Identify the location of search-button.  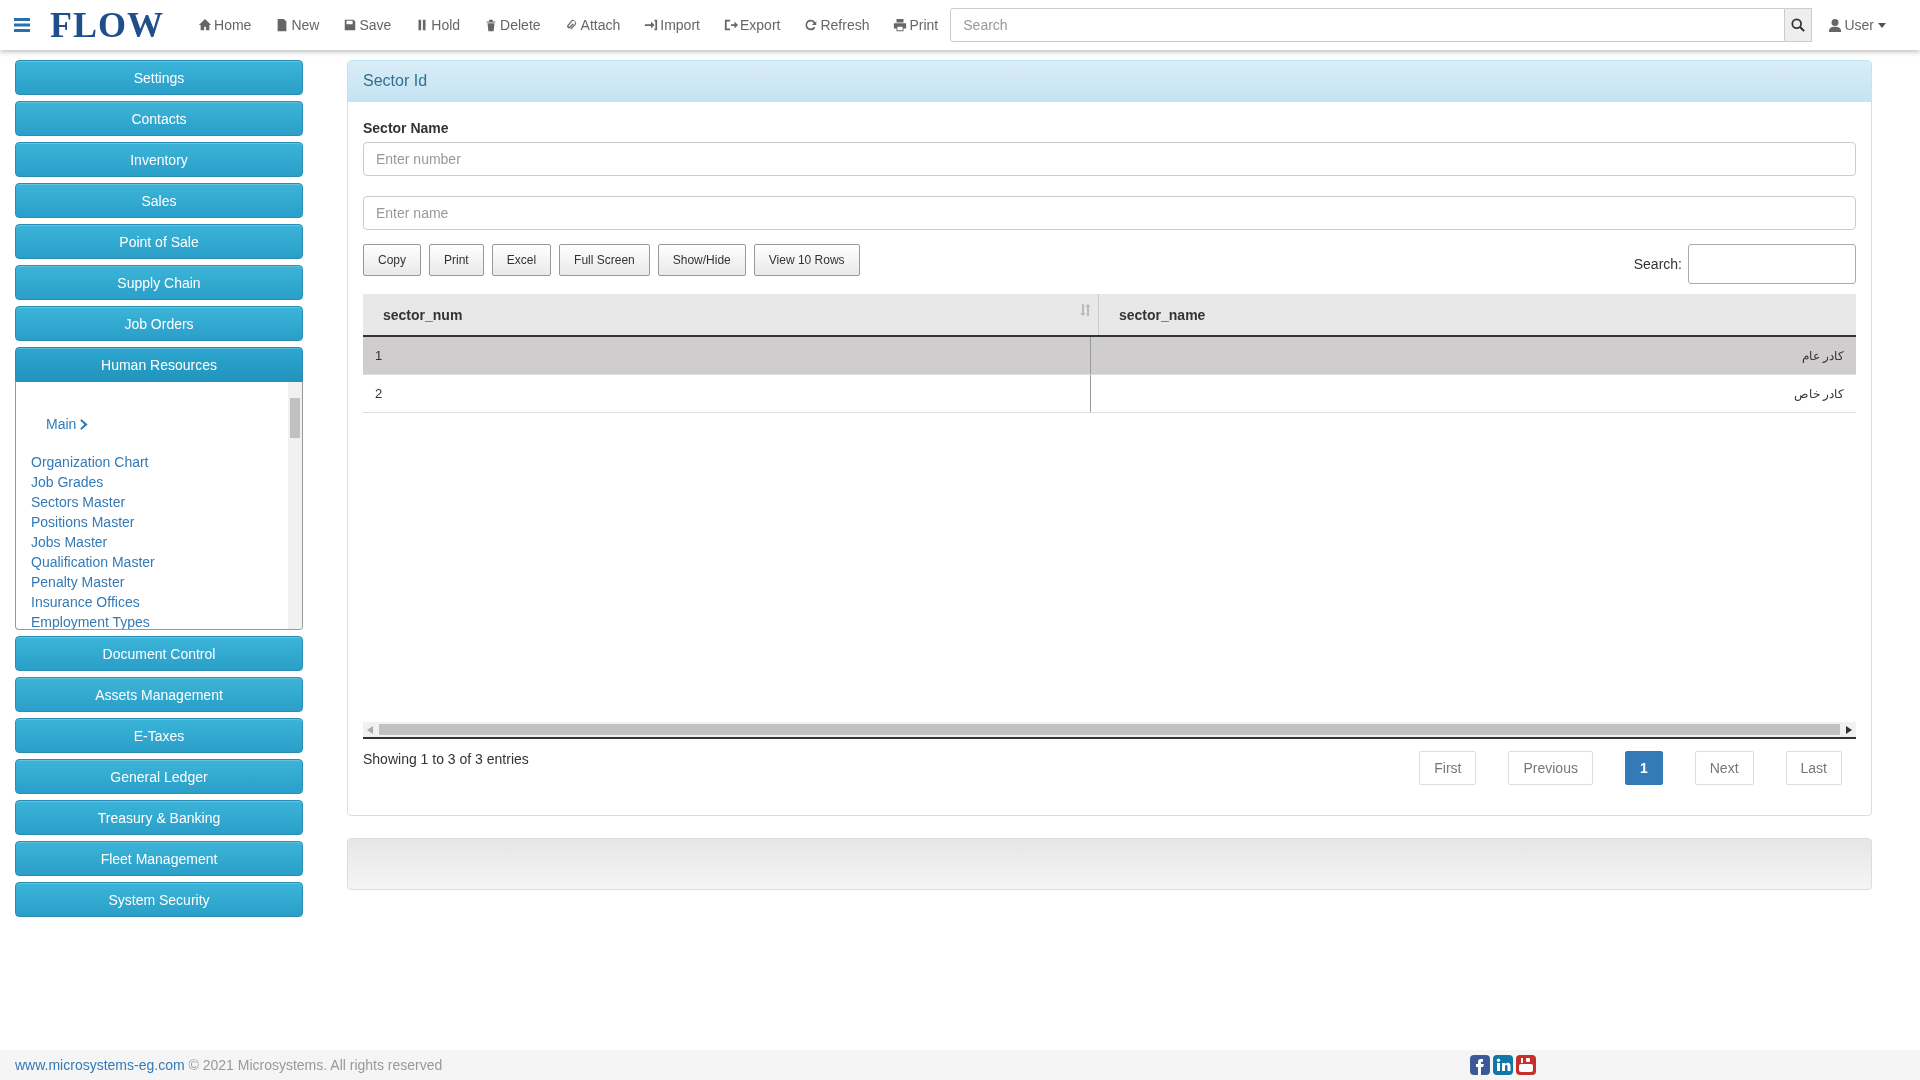
(1799, 25).